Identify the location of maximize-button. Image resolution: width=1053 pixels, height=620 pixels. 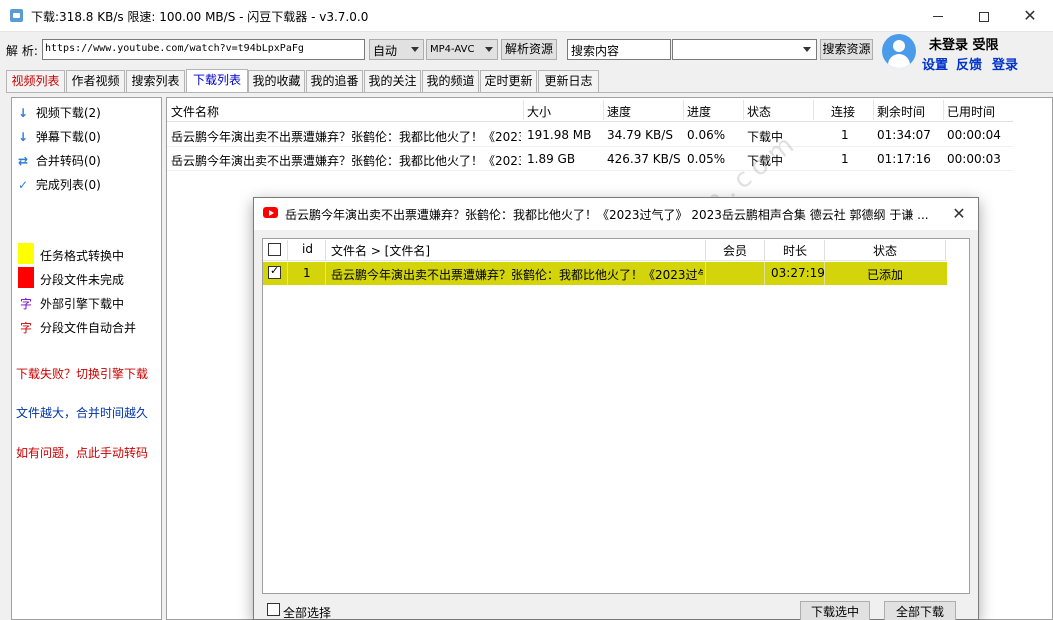
(984, 15).